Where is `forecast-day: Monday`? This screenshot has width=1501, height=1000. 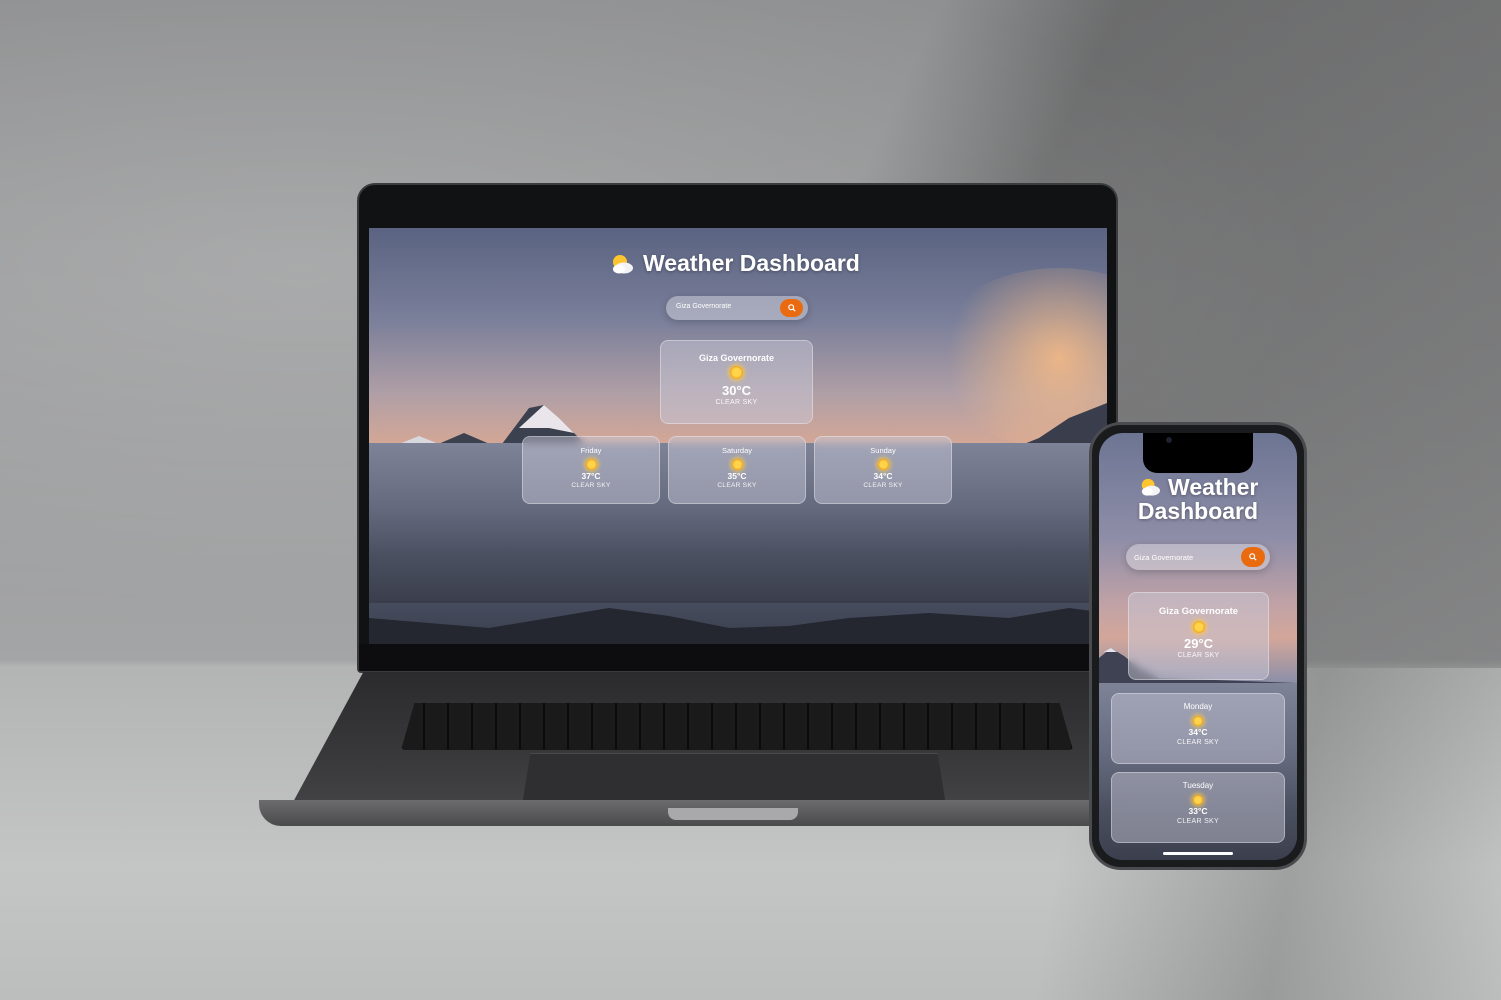 forecast-day: Monday is located at coordinates (1198, 706).